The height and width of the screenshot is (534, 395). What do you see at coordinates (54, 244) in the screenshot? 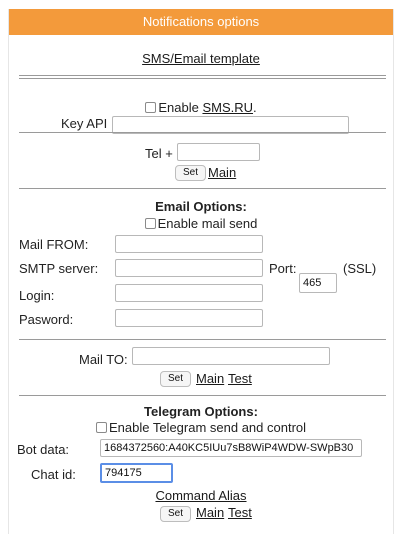
I see `mail-from-label: Mail FROM:` at bounding box center [54, 244].